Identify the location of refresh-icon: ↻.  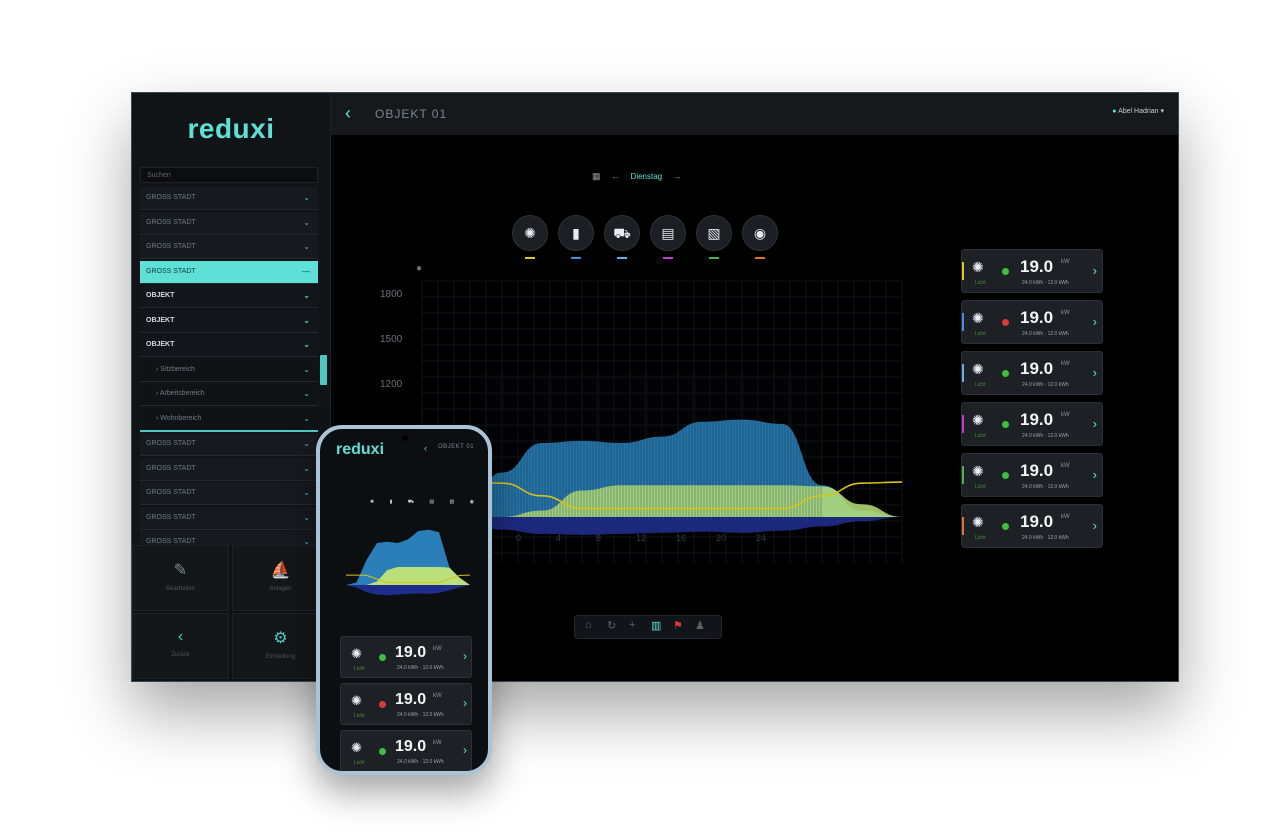
(611, 625).